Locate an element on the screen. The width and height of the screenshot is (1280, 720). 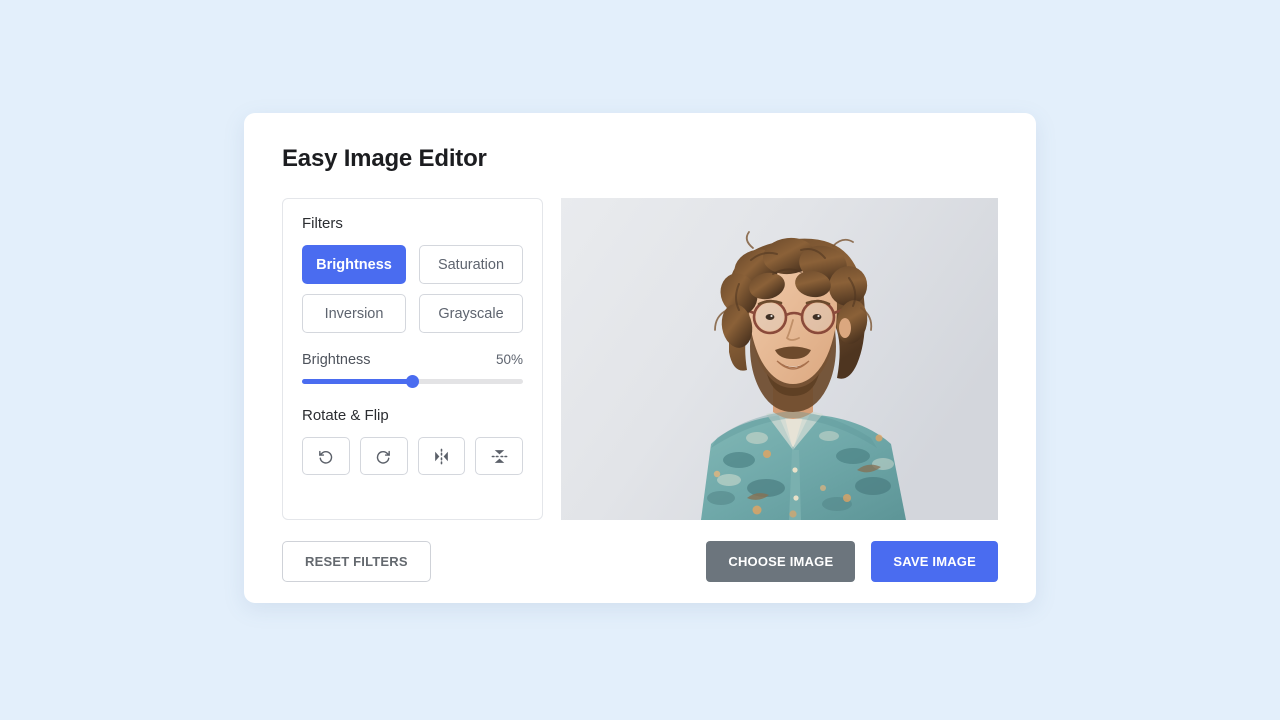
rotate-left-icon is located at coordinates (325, 456).